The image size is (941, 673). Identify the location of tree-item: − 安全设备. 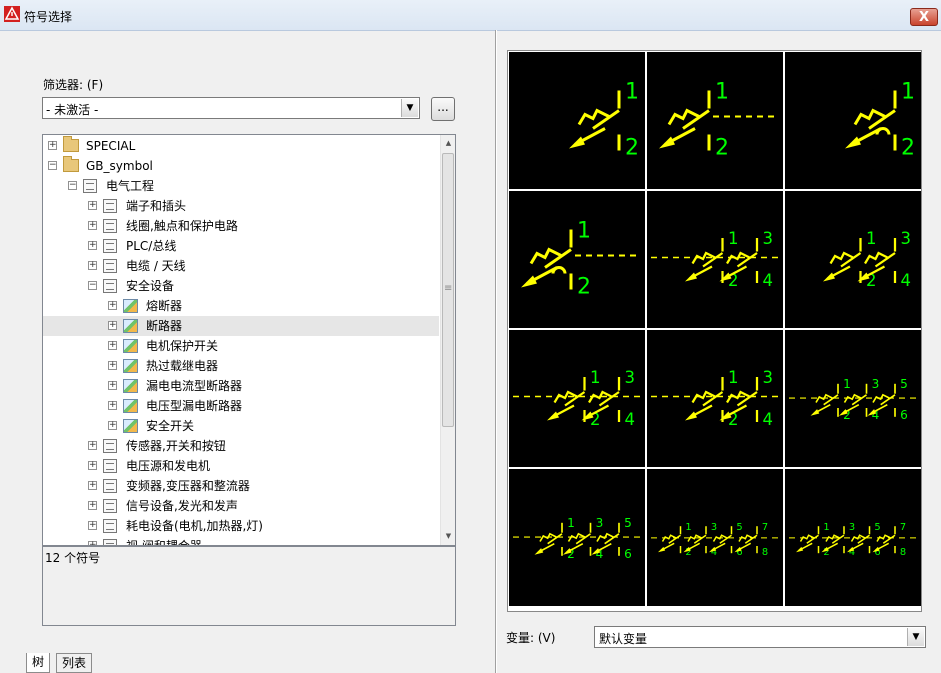
(241, 286).